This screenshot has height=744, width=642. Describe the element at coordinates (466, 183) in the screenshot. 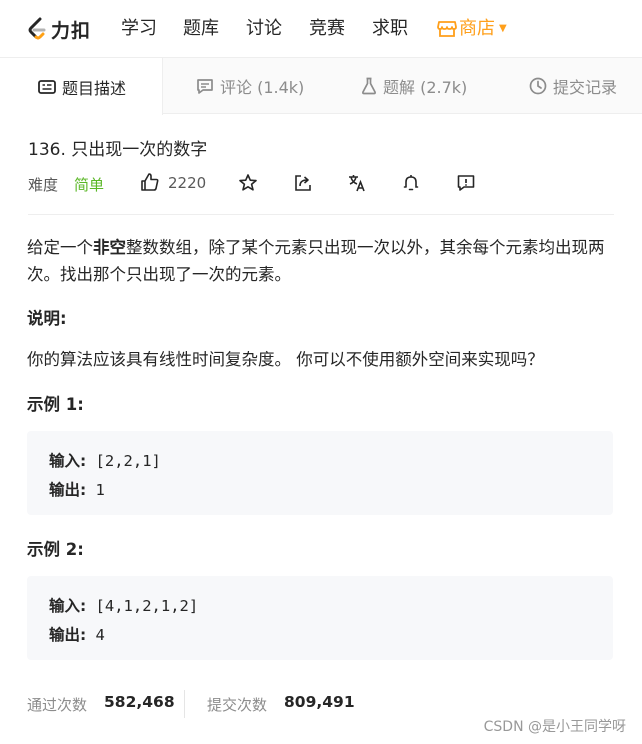

I see `feedback-icon` at that location.